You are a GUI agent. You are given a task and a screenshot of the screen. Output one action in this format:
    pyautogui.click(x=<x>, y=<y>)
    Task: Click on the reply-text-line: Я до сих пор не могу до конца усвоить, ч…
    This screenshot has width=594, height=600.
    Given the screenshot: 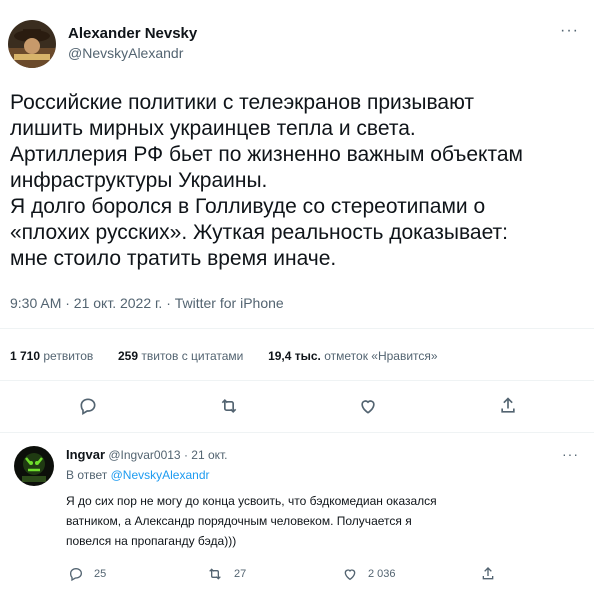 What is the action you would take?
    pyautogui.click(x=251, y=501)
    